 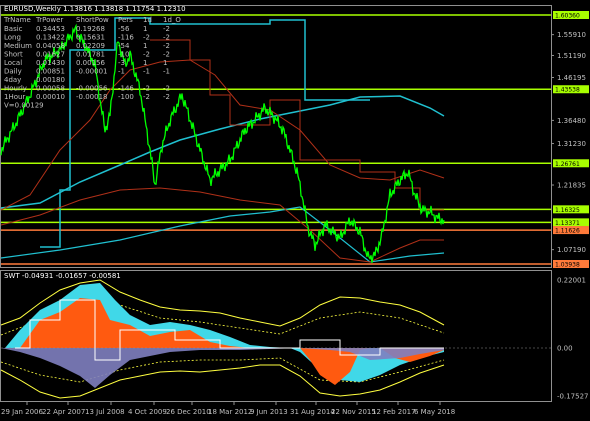 What do you see at coordinates (13, 55) in the screenshot?
I see `table-cell: Short` at bounding box center [13, 55].